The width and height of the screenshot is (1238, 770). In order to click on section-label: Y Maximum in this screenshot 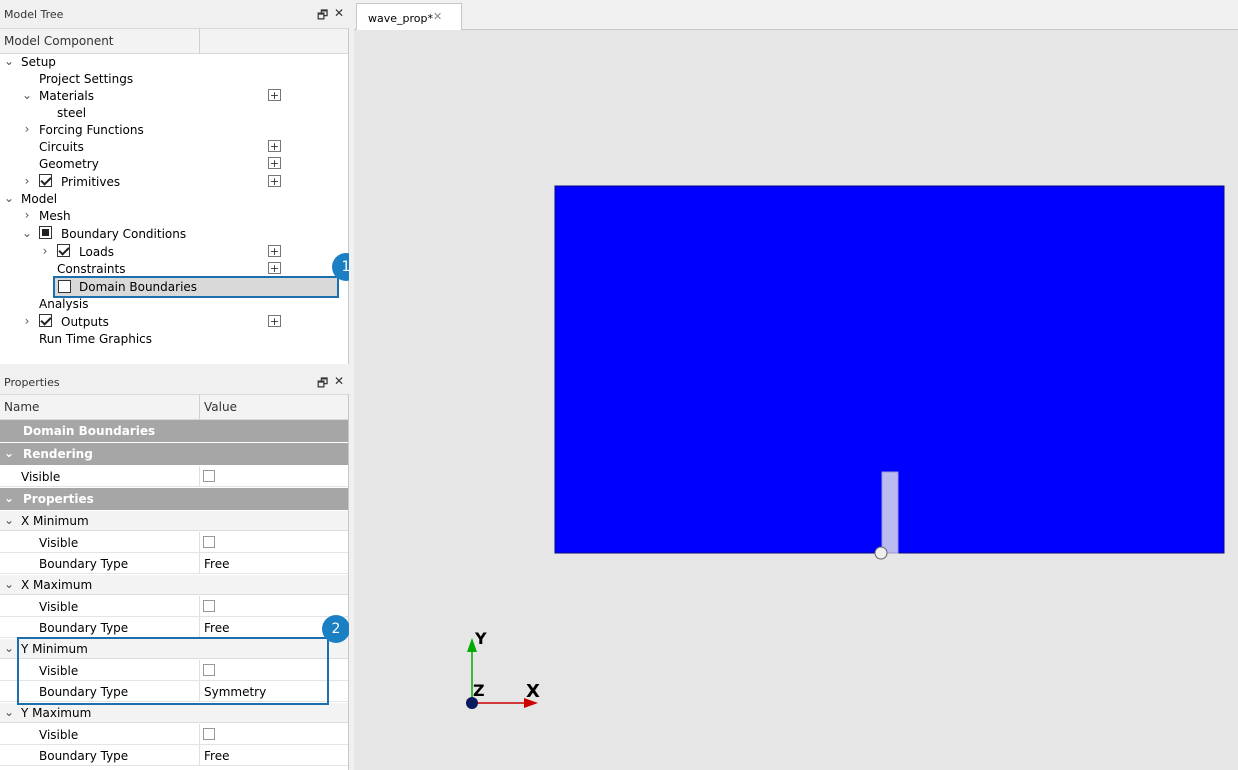, I will do `click(56, 713)`.